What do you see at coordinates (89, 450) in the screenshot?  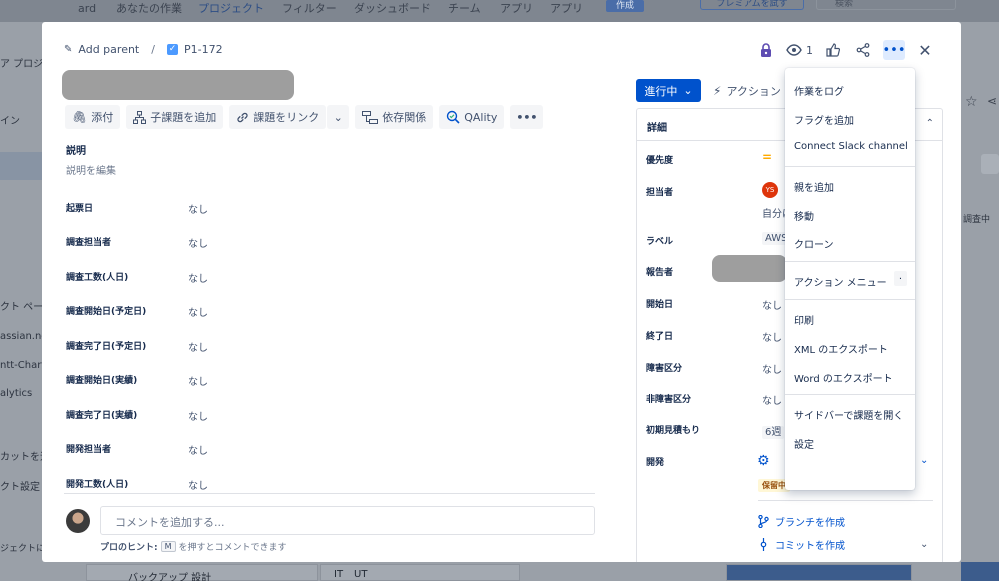 I see `field-label: 開発担当者` at bounding box center [89, 450].